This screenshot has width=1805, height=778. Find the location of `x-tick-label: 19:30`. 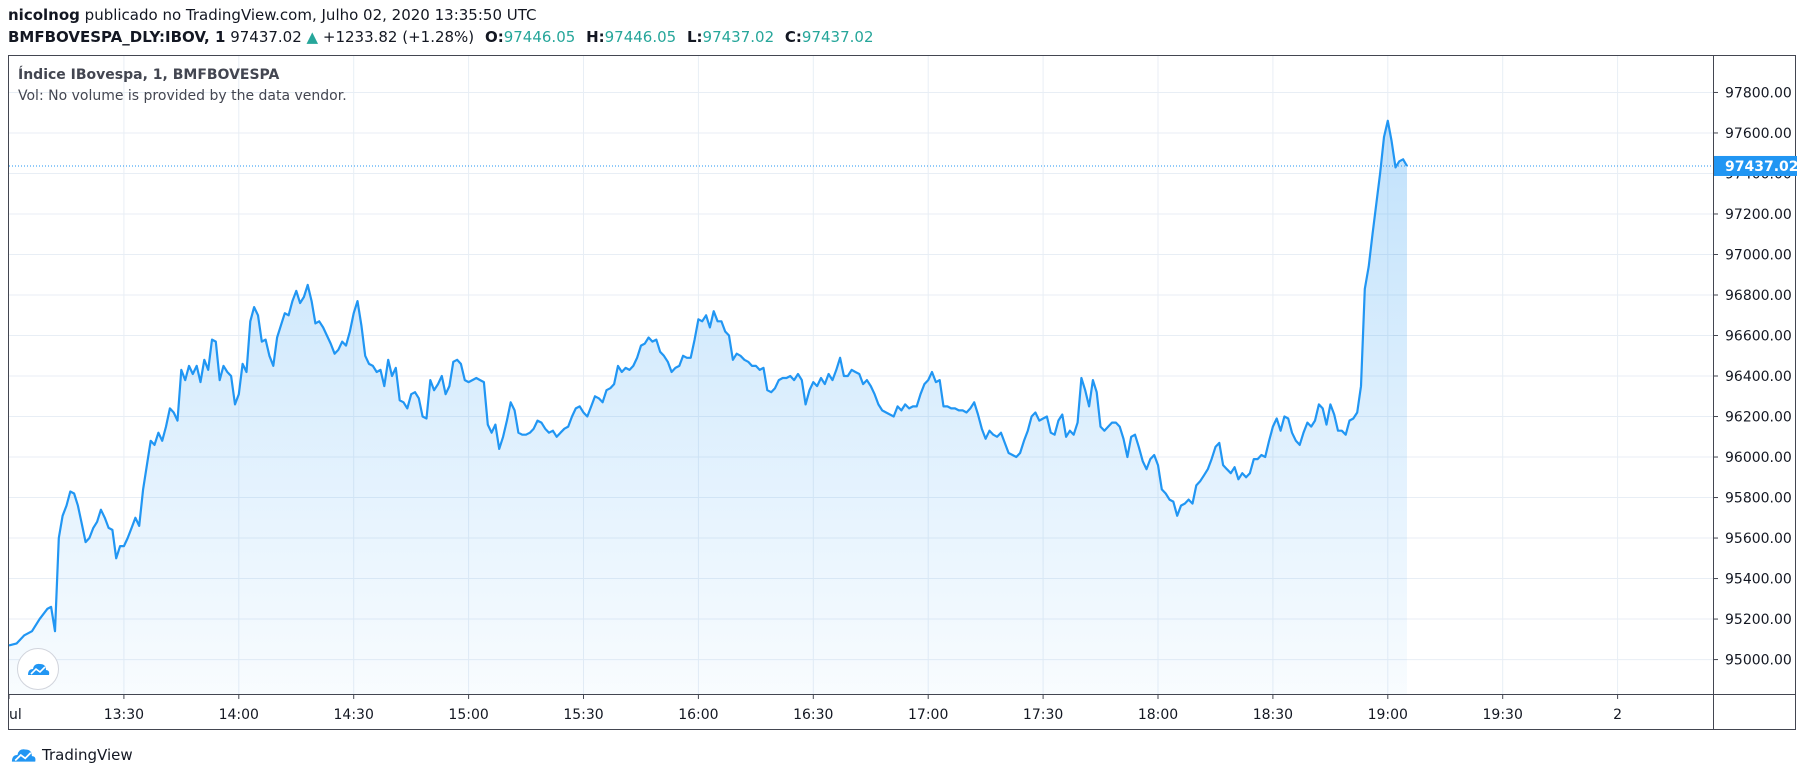

x-tick-label: 19:30 is located at coordinates (1503, 715).